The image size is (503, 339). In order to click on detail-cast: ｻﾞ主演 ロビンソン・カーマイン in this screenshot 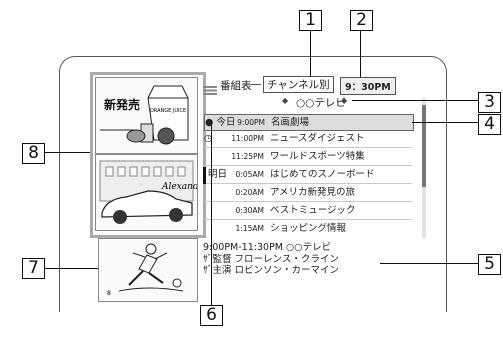, I will do `click(271, 270)`.